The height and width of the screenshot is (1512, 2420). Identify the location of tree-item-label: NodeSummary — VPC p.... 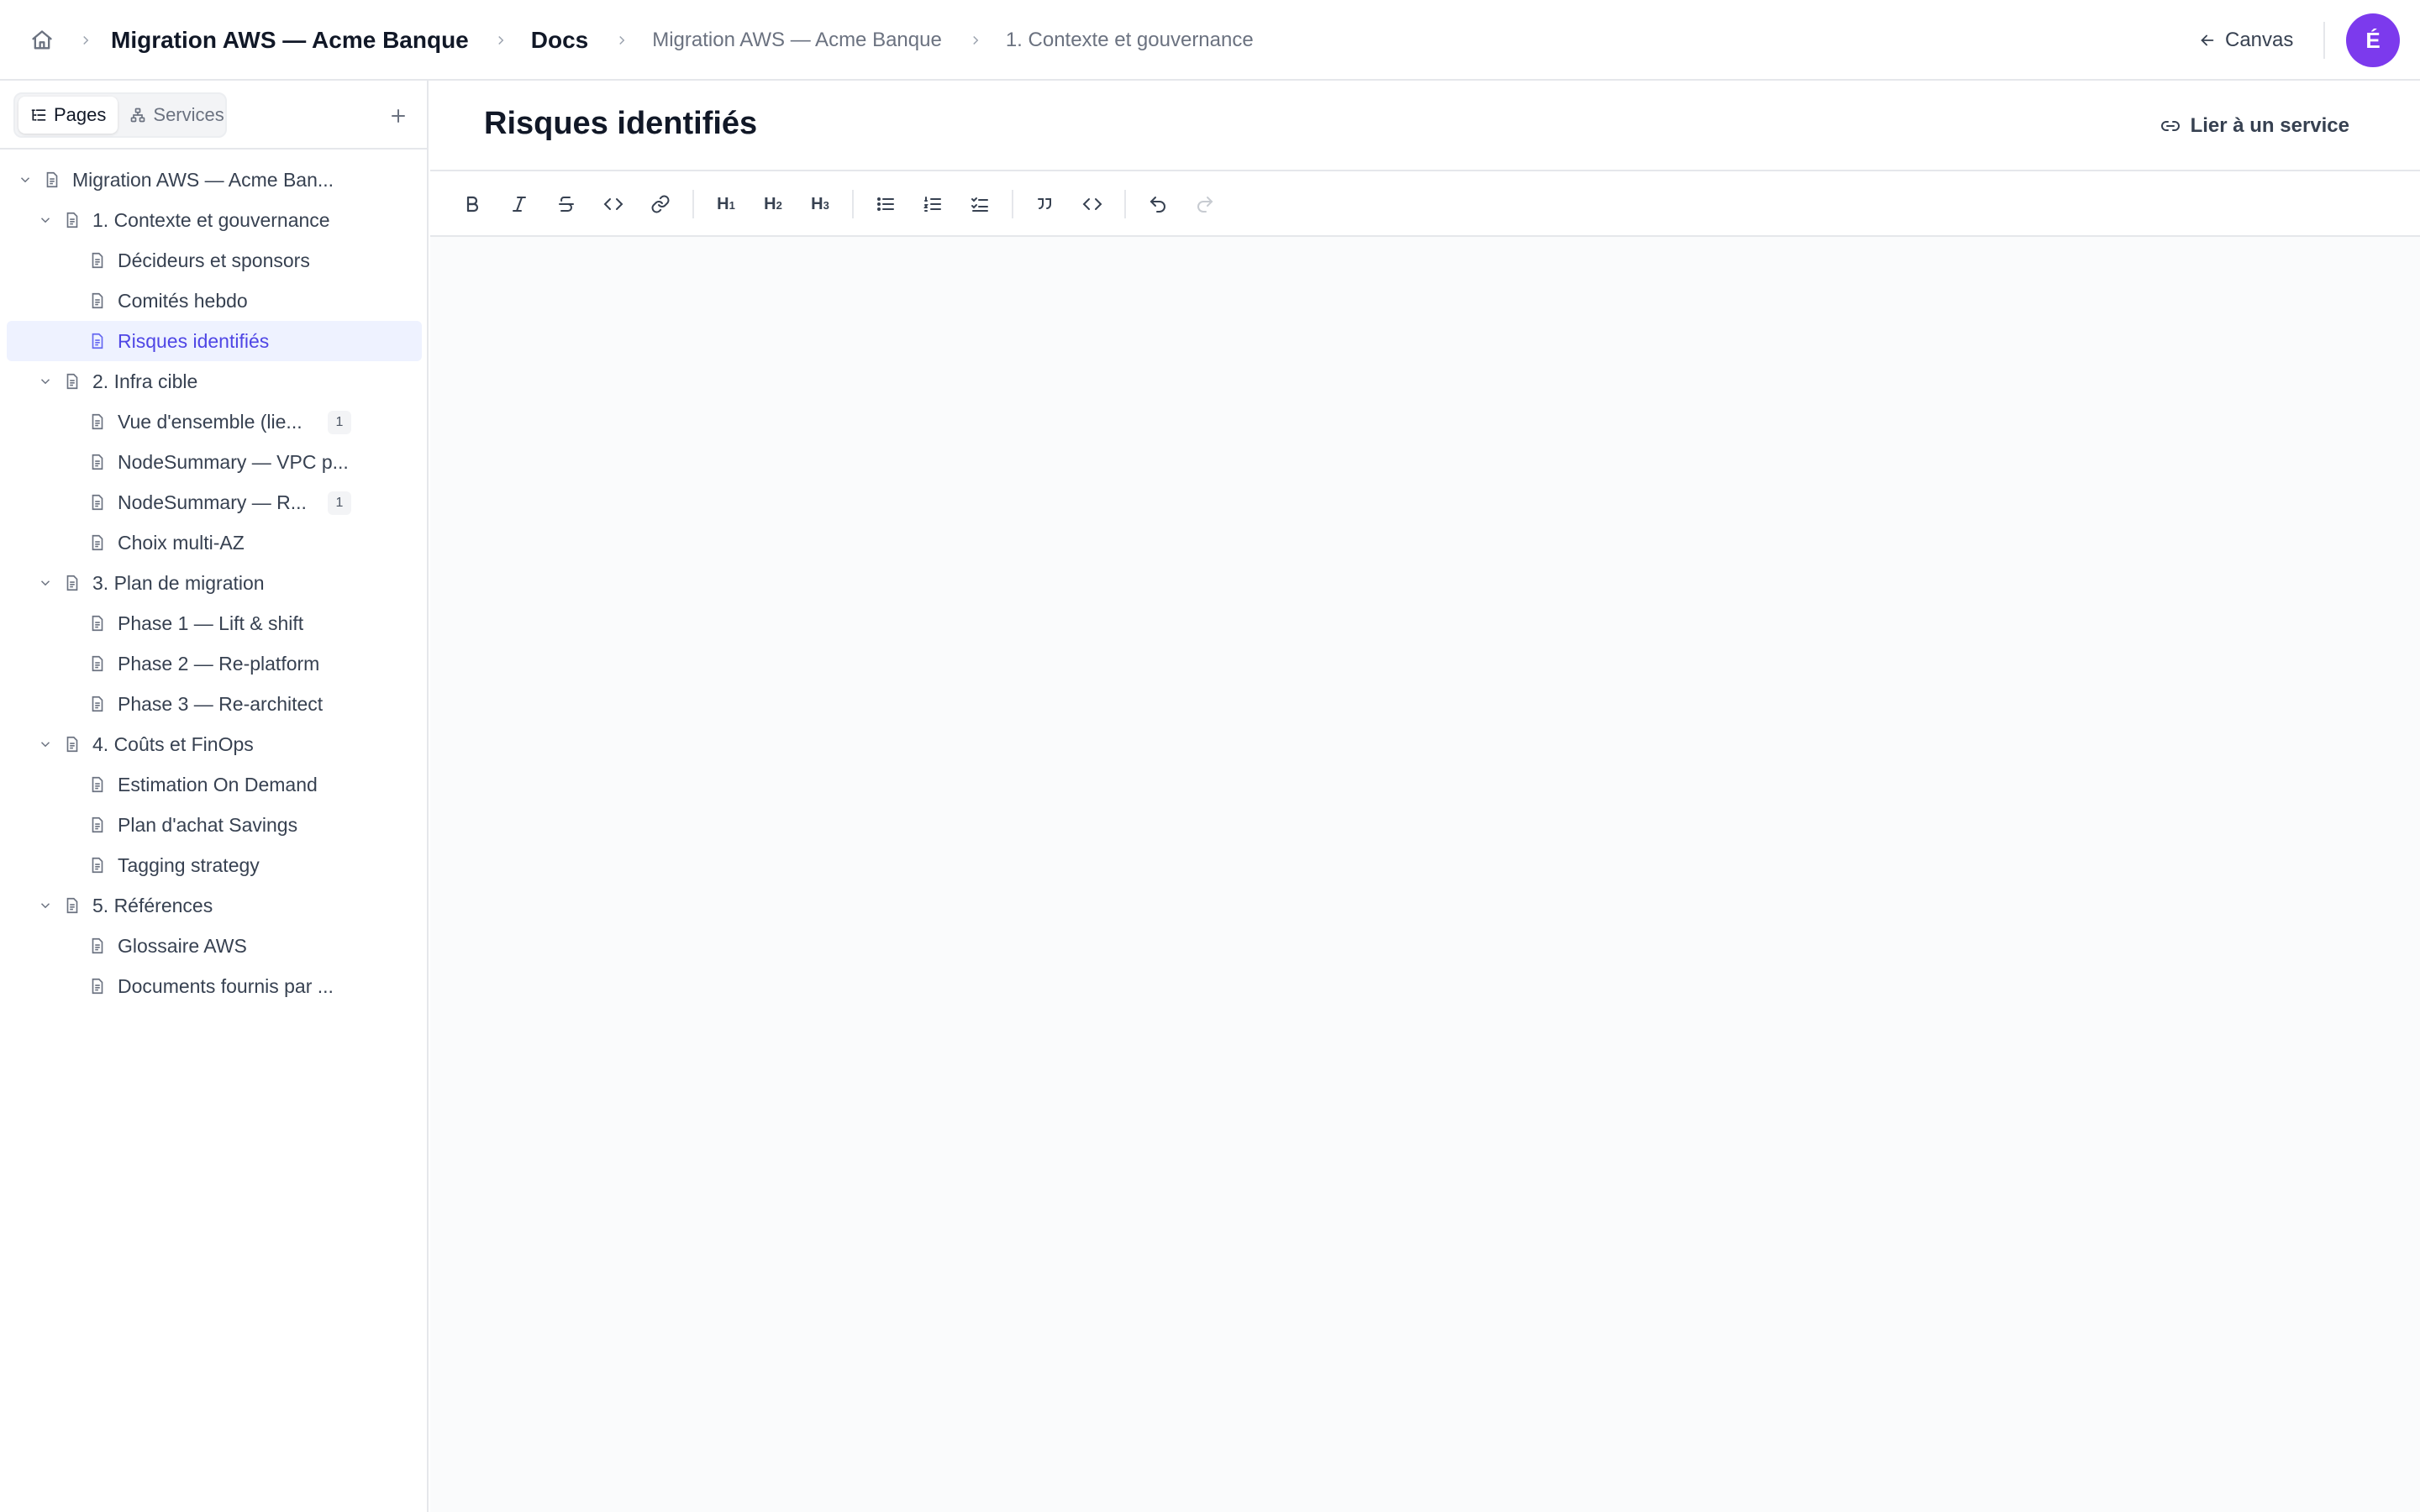
(233, 461).